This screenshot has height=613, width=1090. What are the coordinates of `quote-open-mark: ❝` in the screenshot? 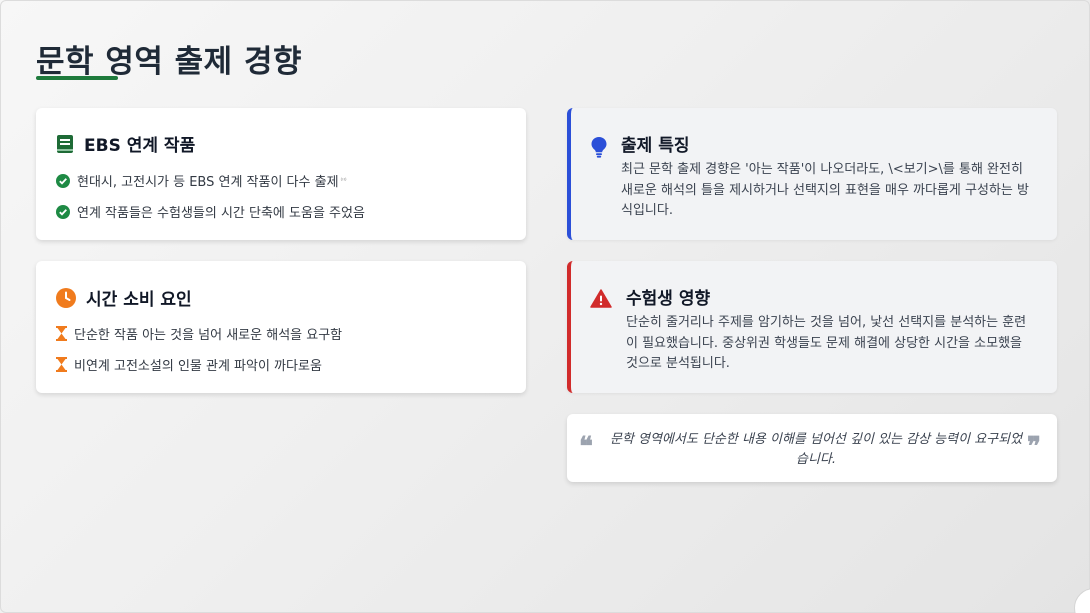 It's located at (586, 447).